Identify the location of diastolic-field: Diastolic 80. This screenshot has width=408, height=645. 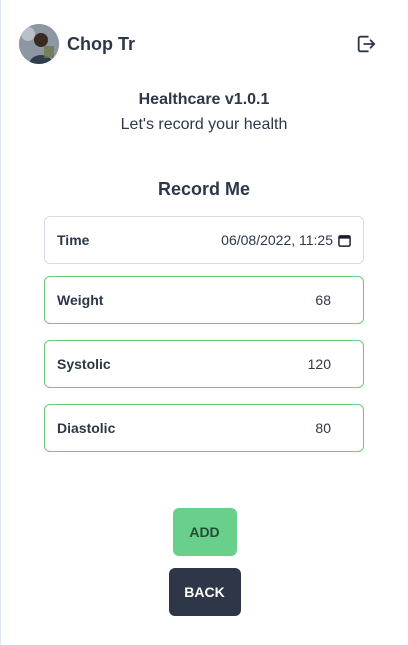
(204, 428).